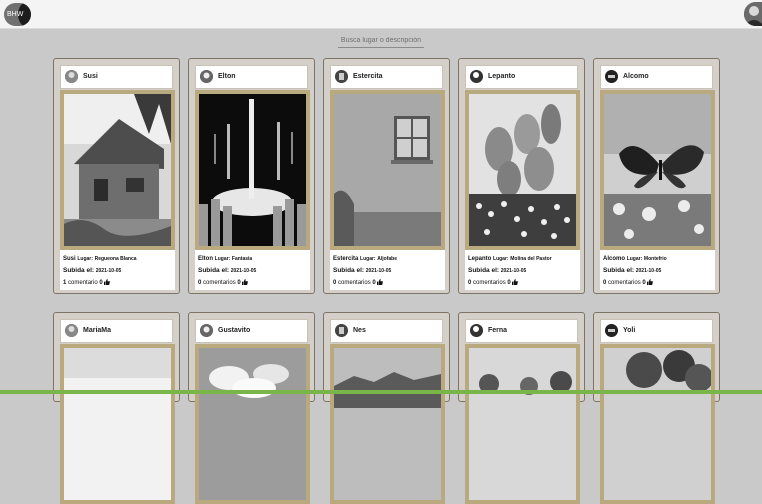  Describe the element at coordinates (614, 259) in the screenshot. I see `card-info-user: Alcomo` at that location.